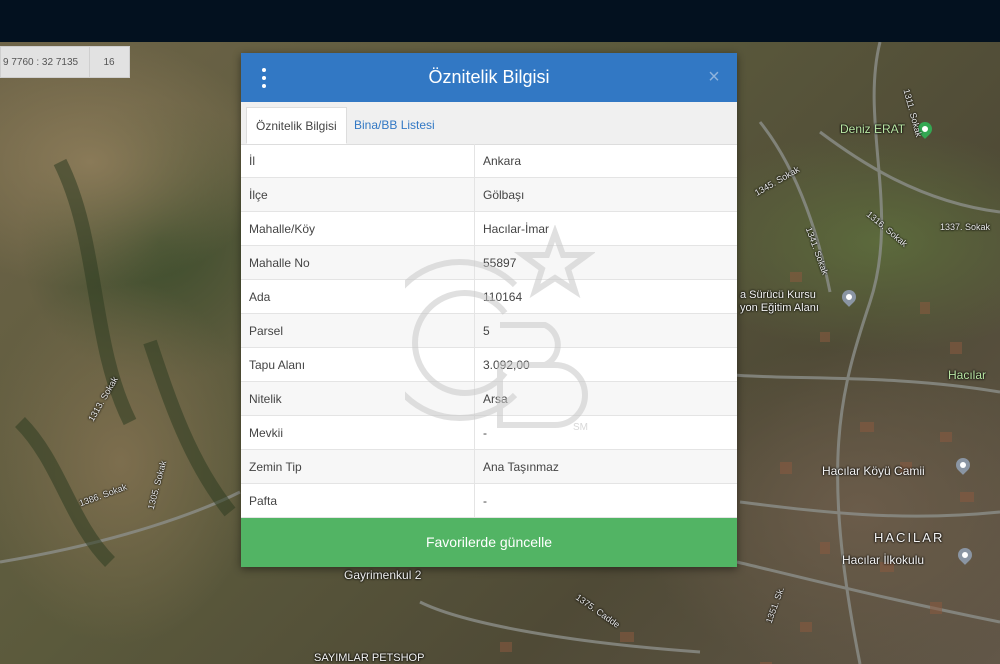 The image size is (1000, 664). Describe the element at coordinates (358, 228) in the screenshot. I see `attribute-key: Mahalle/Köy` at that location.